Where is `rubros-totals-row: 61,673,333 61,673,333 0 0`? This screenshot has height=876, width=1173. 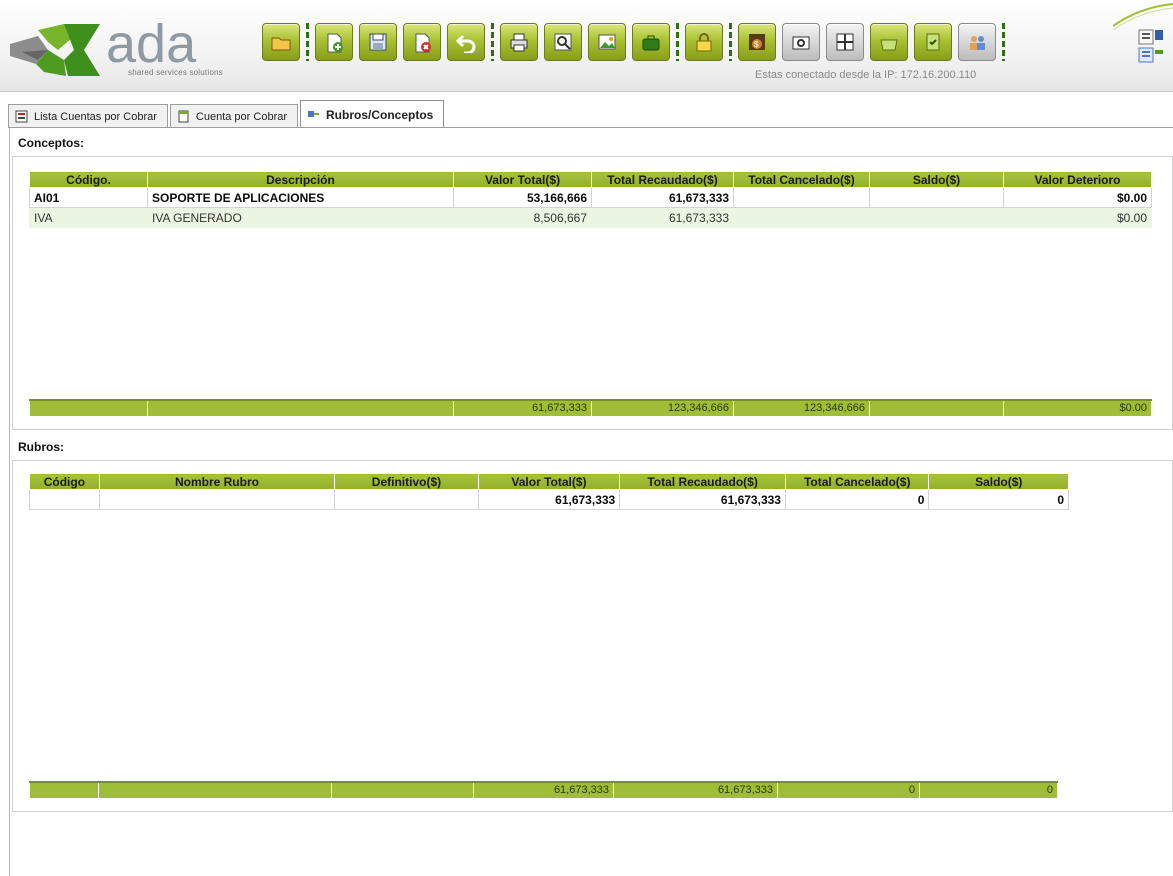
rubros-totals-row: 61,673,333 61,673,333 0 0 is located at coordinates (543, 790).